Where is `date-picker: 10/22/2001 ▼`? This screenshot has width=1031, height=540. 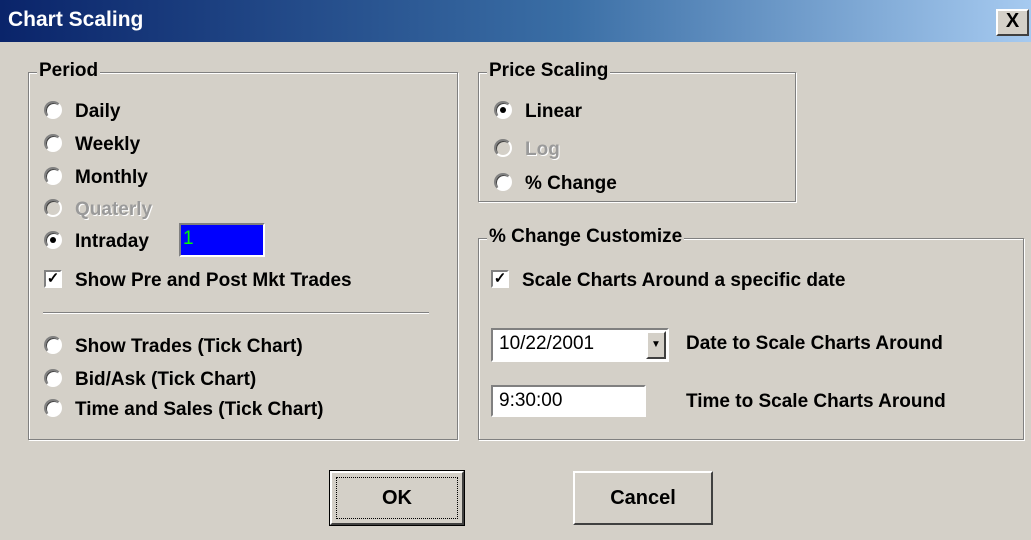
date-picker: 10/22/2001 ▼ is located at coordinates (580, 345).